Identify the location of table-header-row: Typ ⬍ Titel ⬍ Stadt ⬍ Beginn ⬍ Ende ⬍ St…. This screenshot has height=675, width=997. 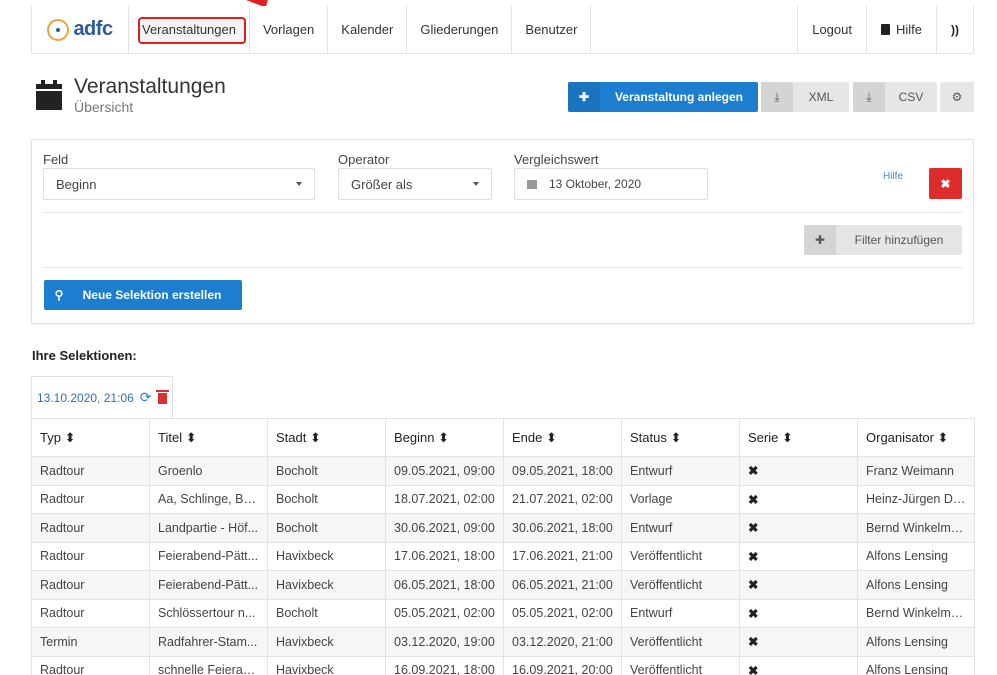
(503, 437).